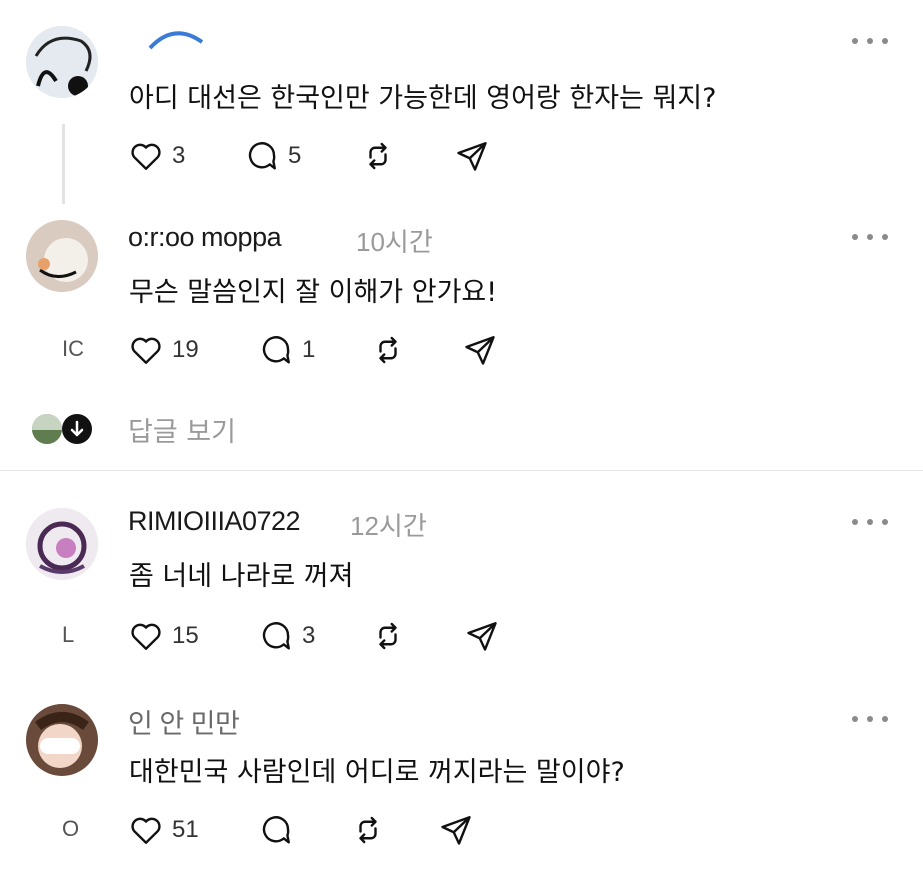  Describe the element at coordinates (295, 155) in the screenshot. I see `reply-count: 5` at that location.